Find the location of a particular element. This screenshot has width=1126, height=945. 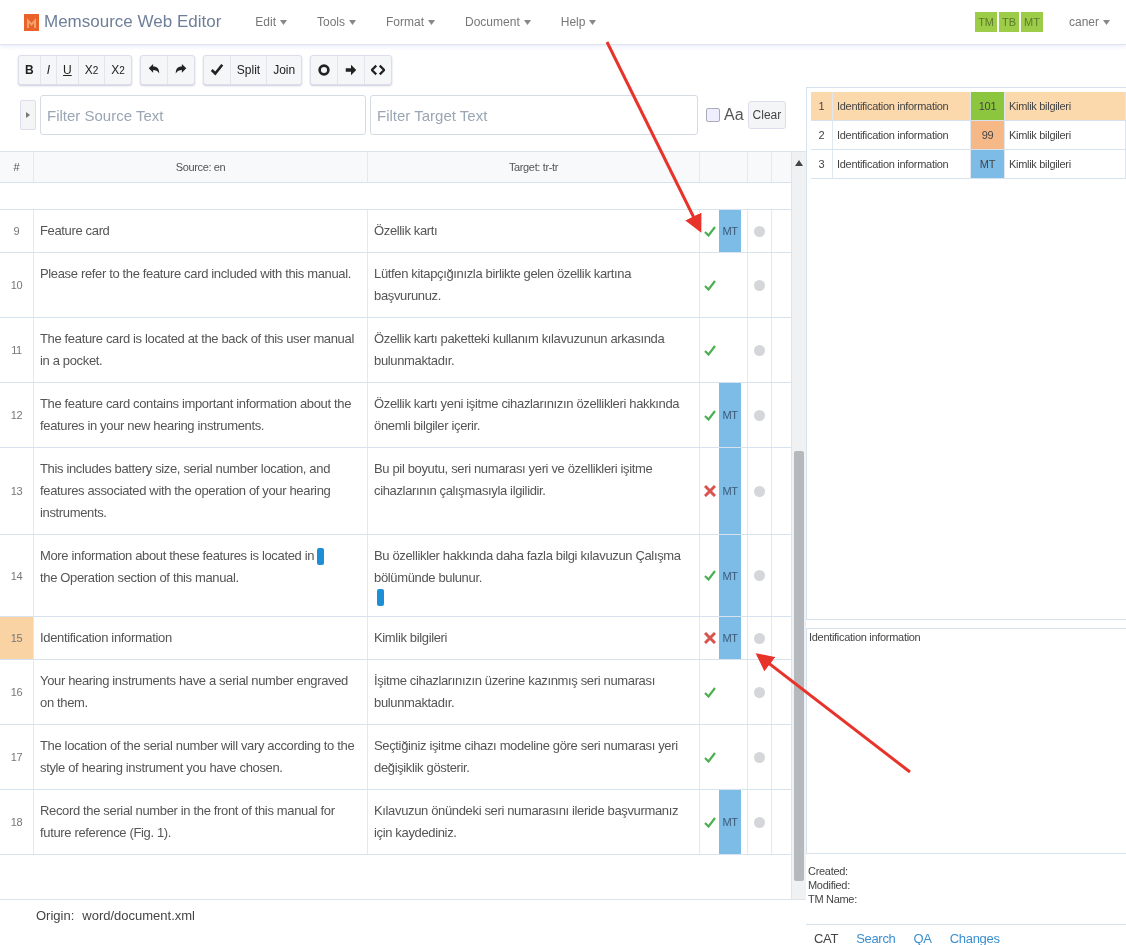

source-text: Your hearing instruments have a serial number engraved on them. is located at coordinates (194, 691).